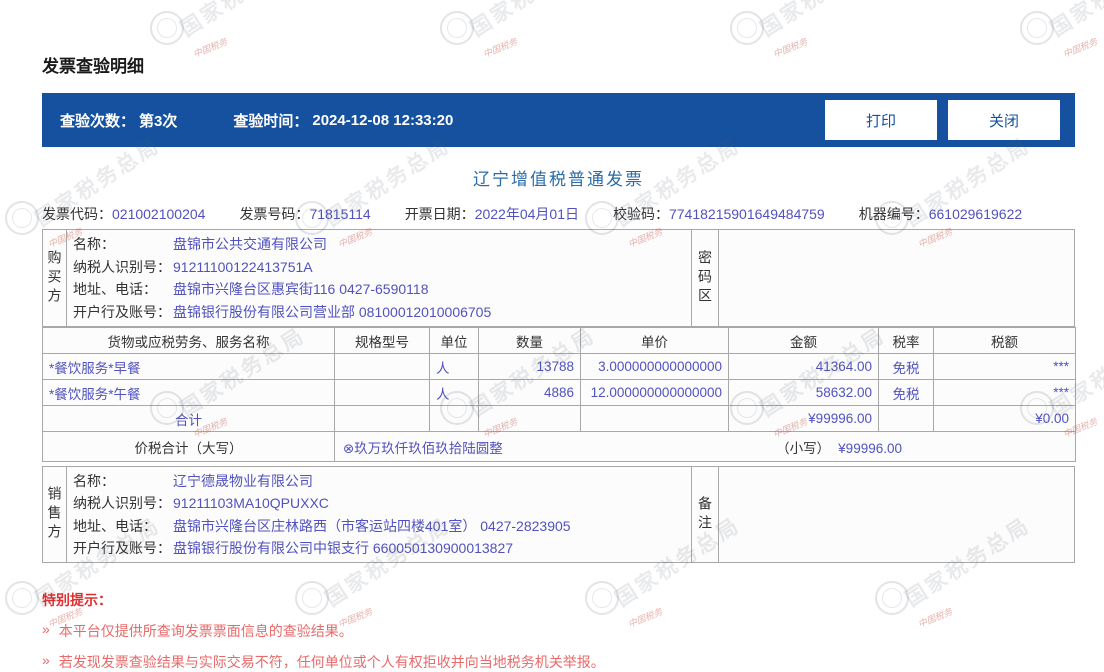 Image resolution: width=1104 pixels, height=672 pixels. I want to click on item-tax-rate: 免税, so click(906, 366).